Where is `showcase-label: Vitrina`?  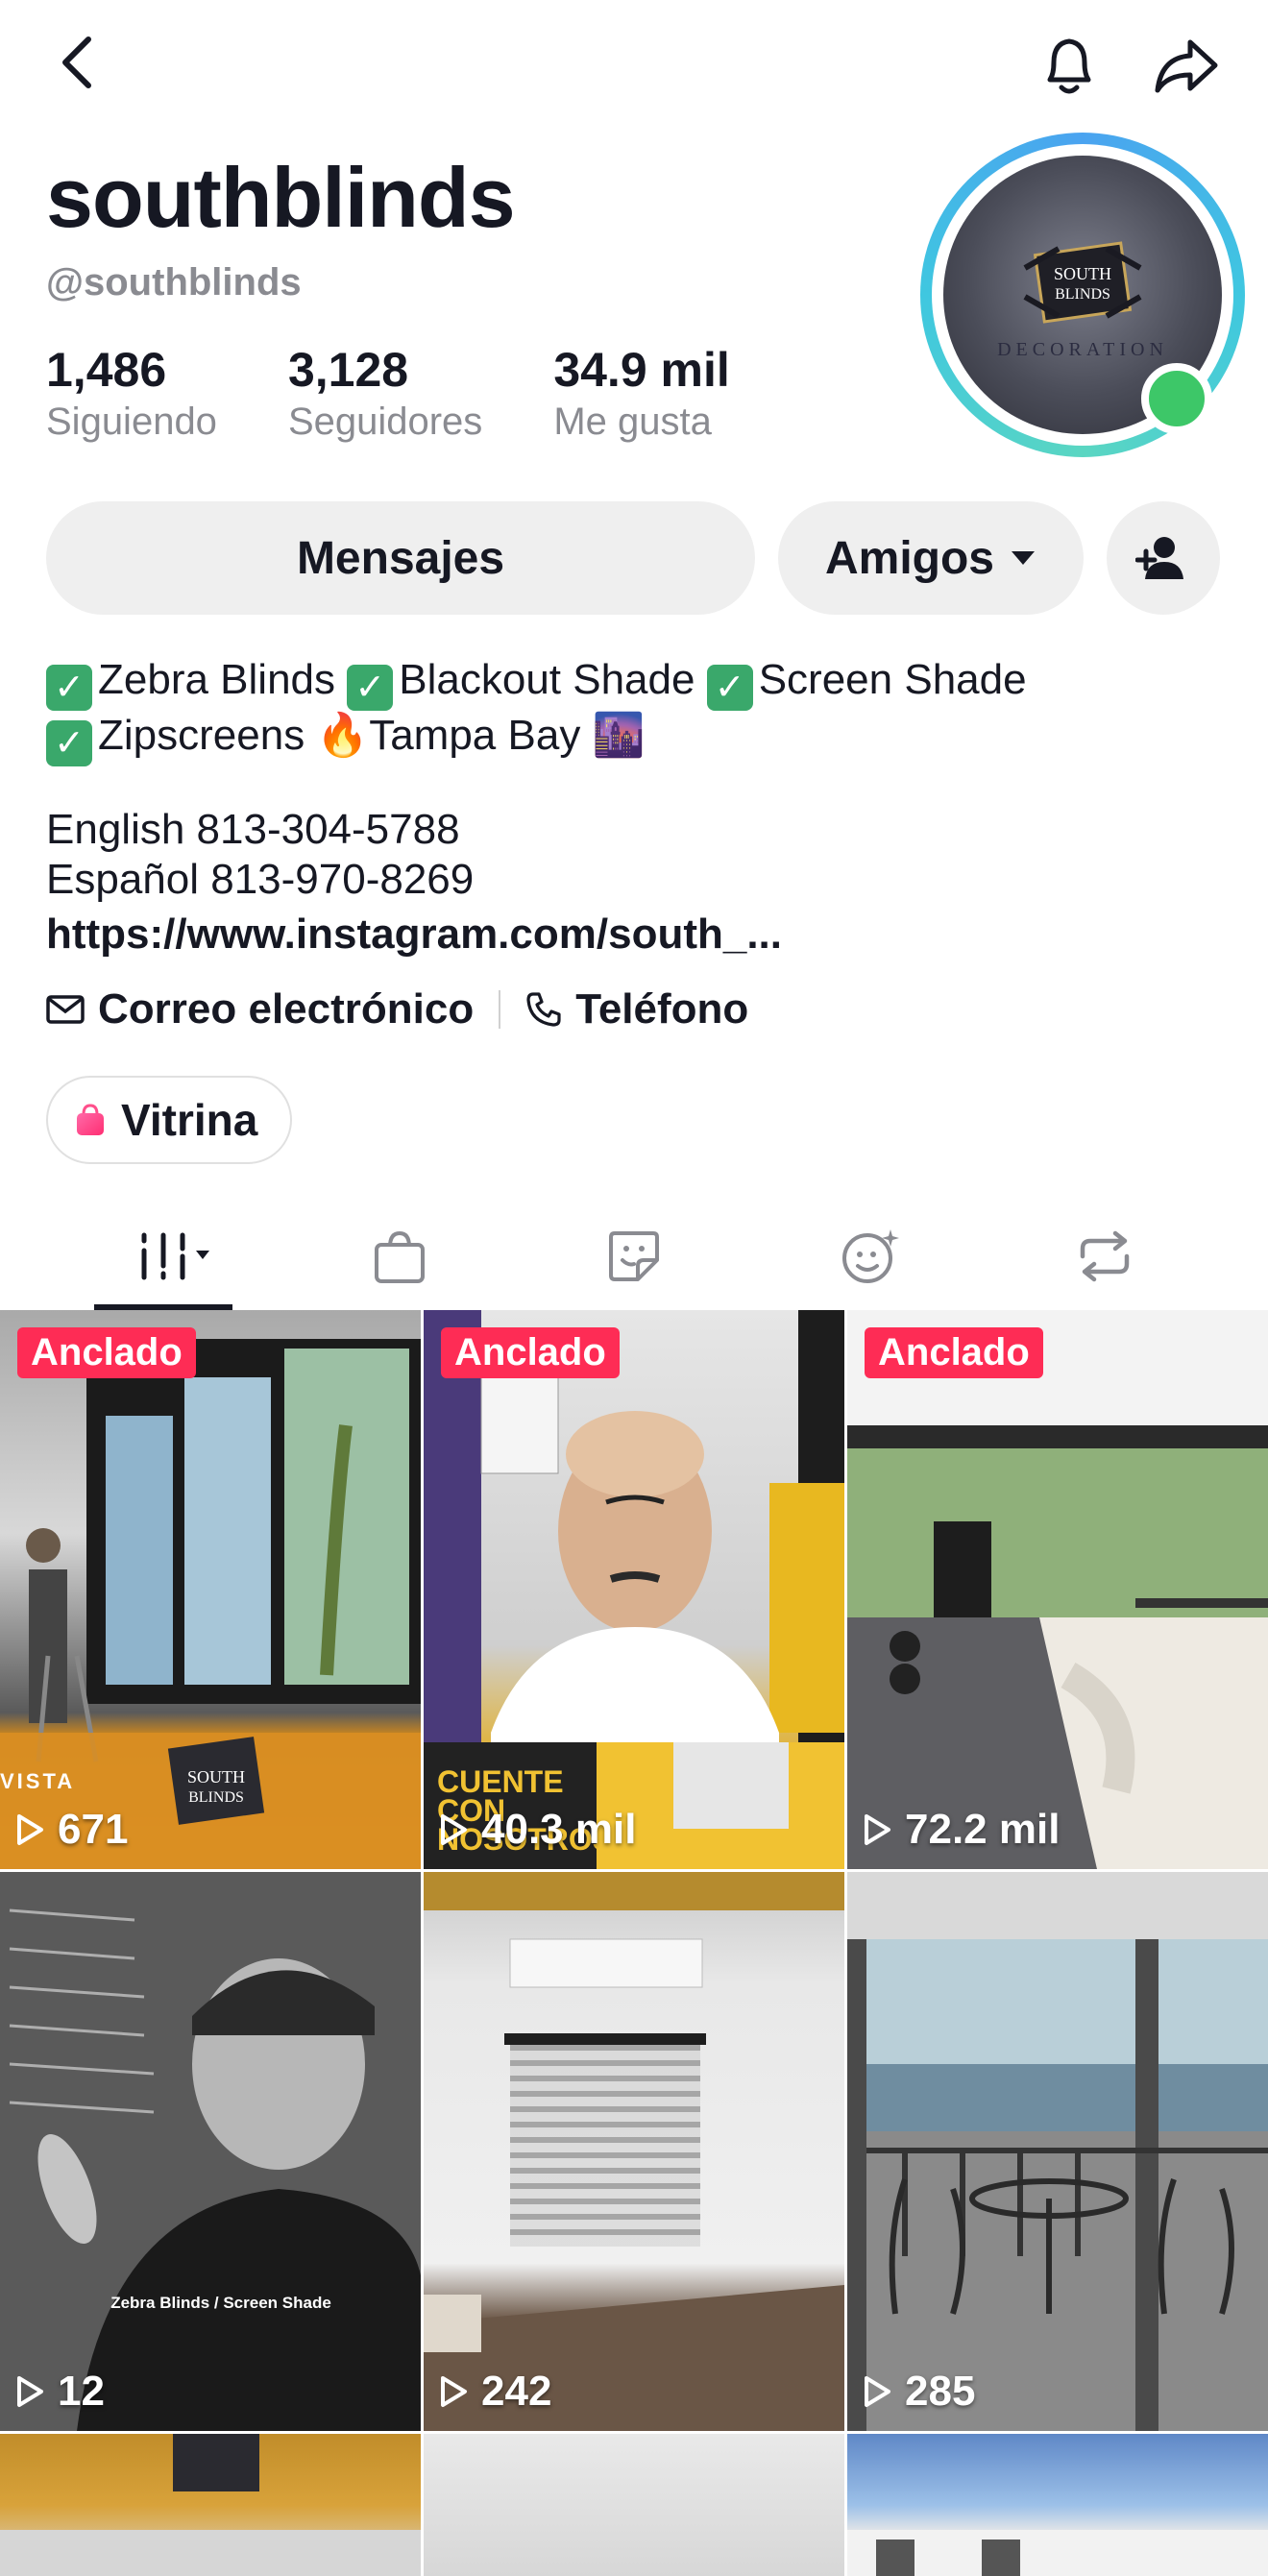 showcase-label: Vitrina is located at coordinates (189, 1120).